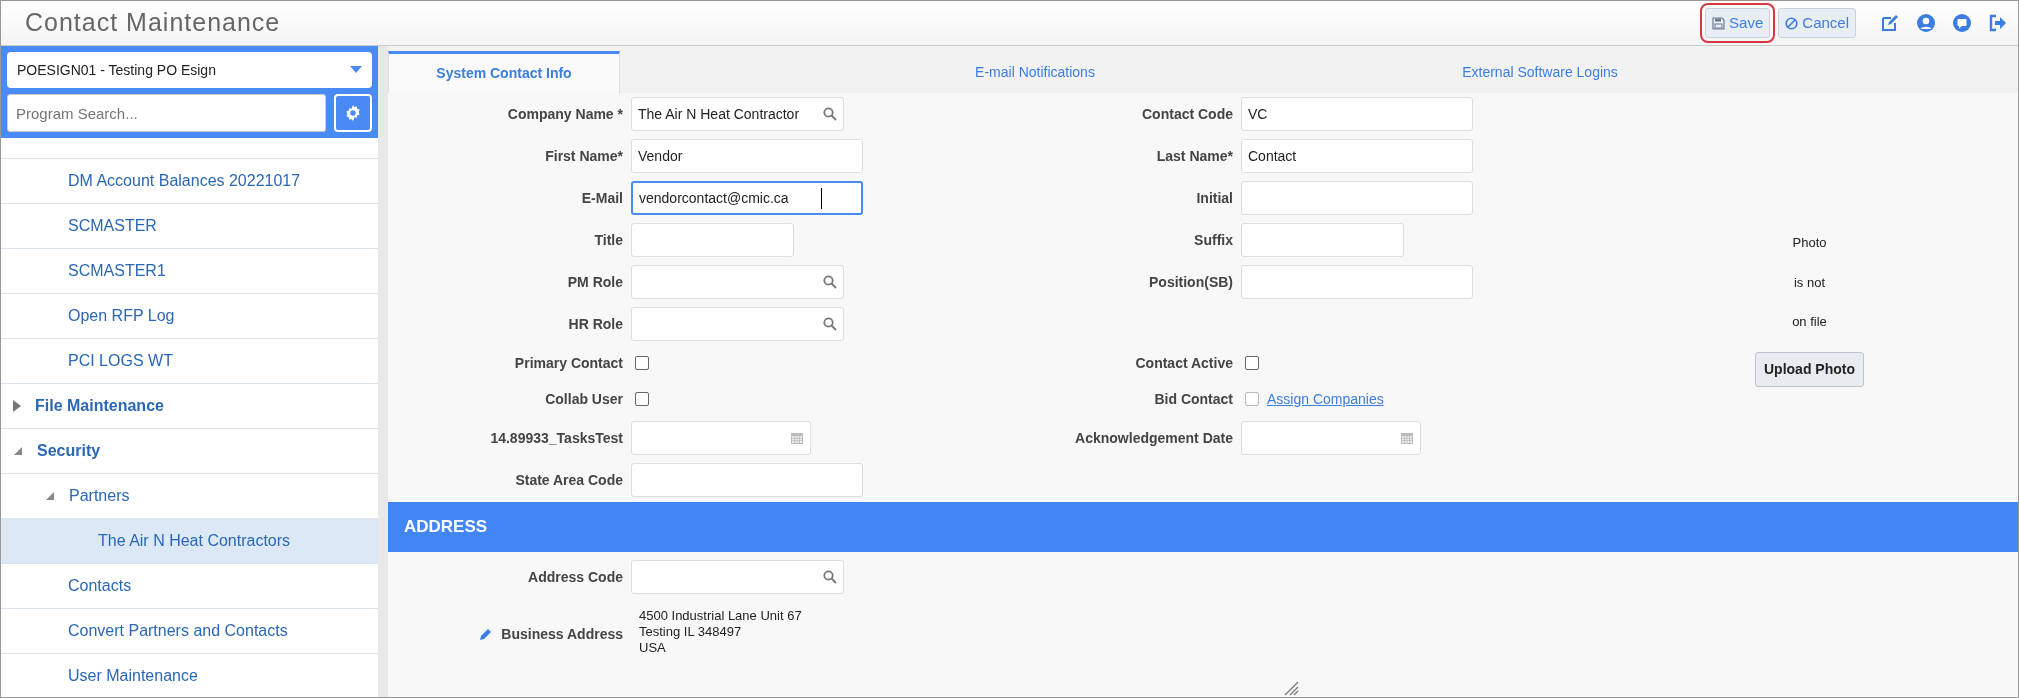 The width and height of the screenshot is (2019, 698). Describe the element at coordinates (1184, 363) in the screenshot. I see `field-label: Contact Active` at that location.